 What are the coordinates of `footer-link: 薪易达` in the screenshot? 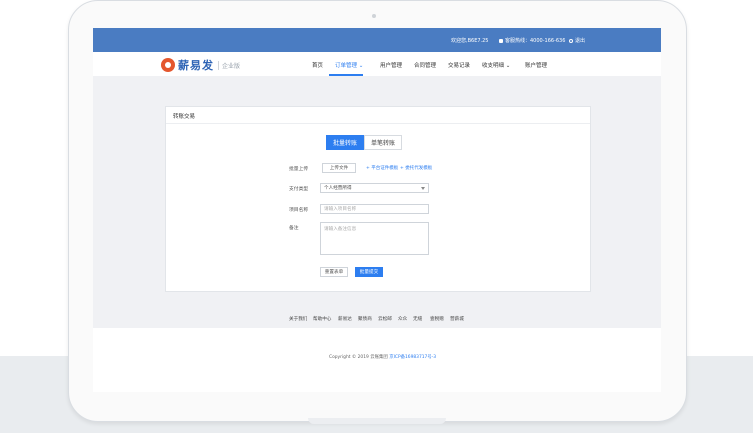 It's located at (345, 319).